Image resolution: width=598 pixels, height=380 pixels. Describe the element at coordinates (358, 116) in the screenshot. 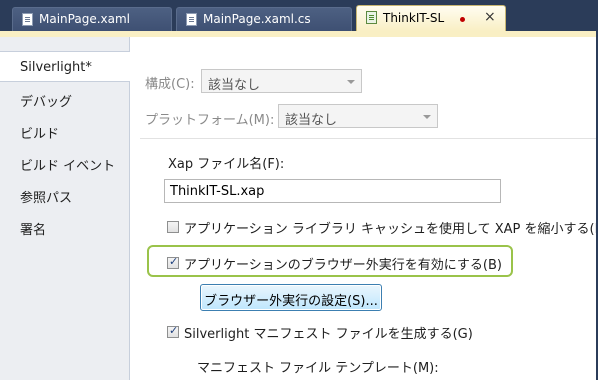

I see `platform-select: 該当なし` at that location.